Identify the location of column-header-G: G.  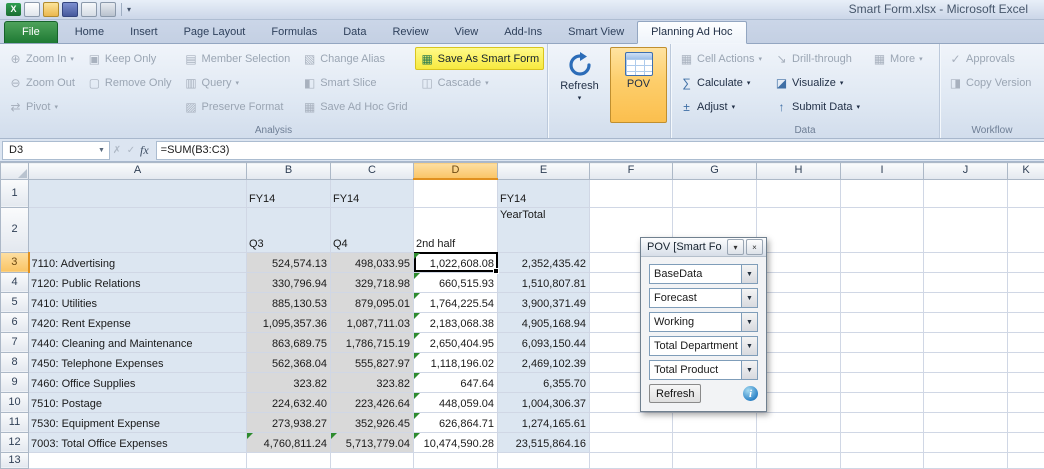
(715, 171).